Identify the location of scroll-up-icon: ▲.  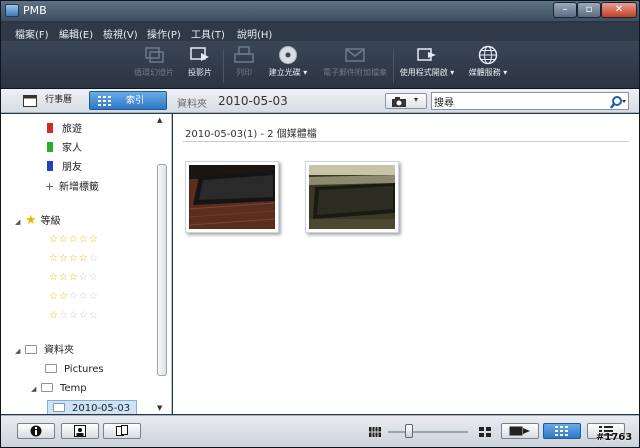
(159, 120).